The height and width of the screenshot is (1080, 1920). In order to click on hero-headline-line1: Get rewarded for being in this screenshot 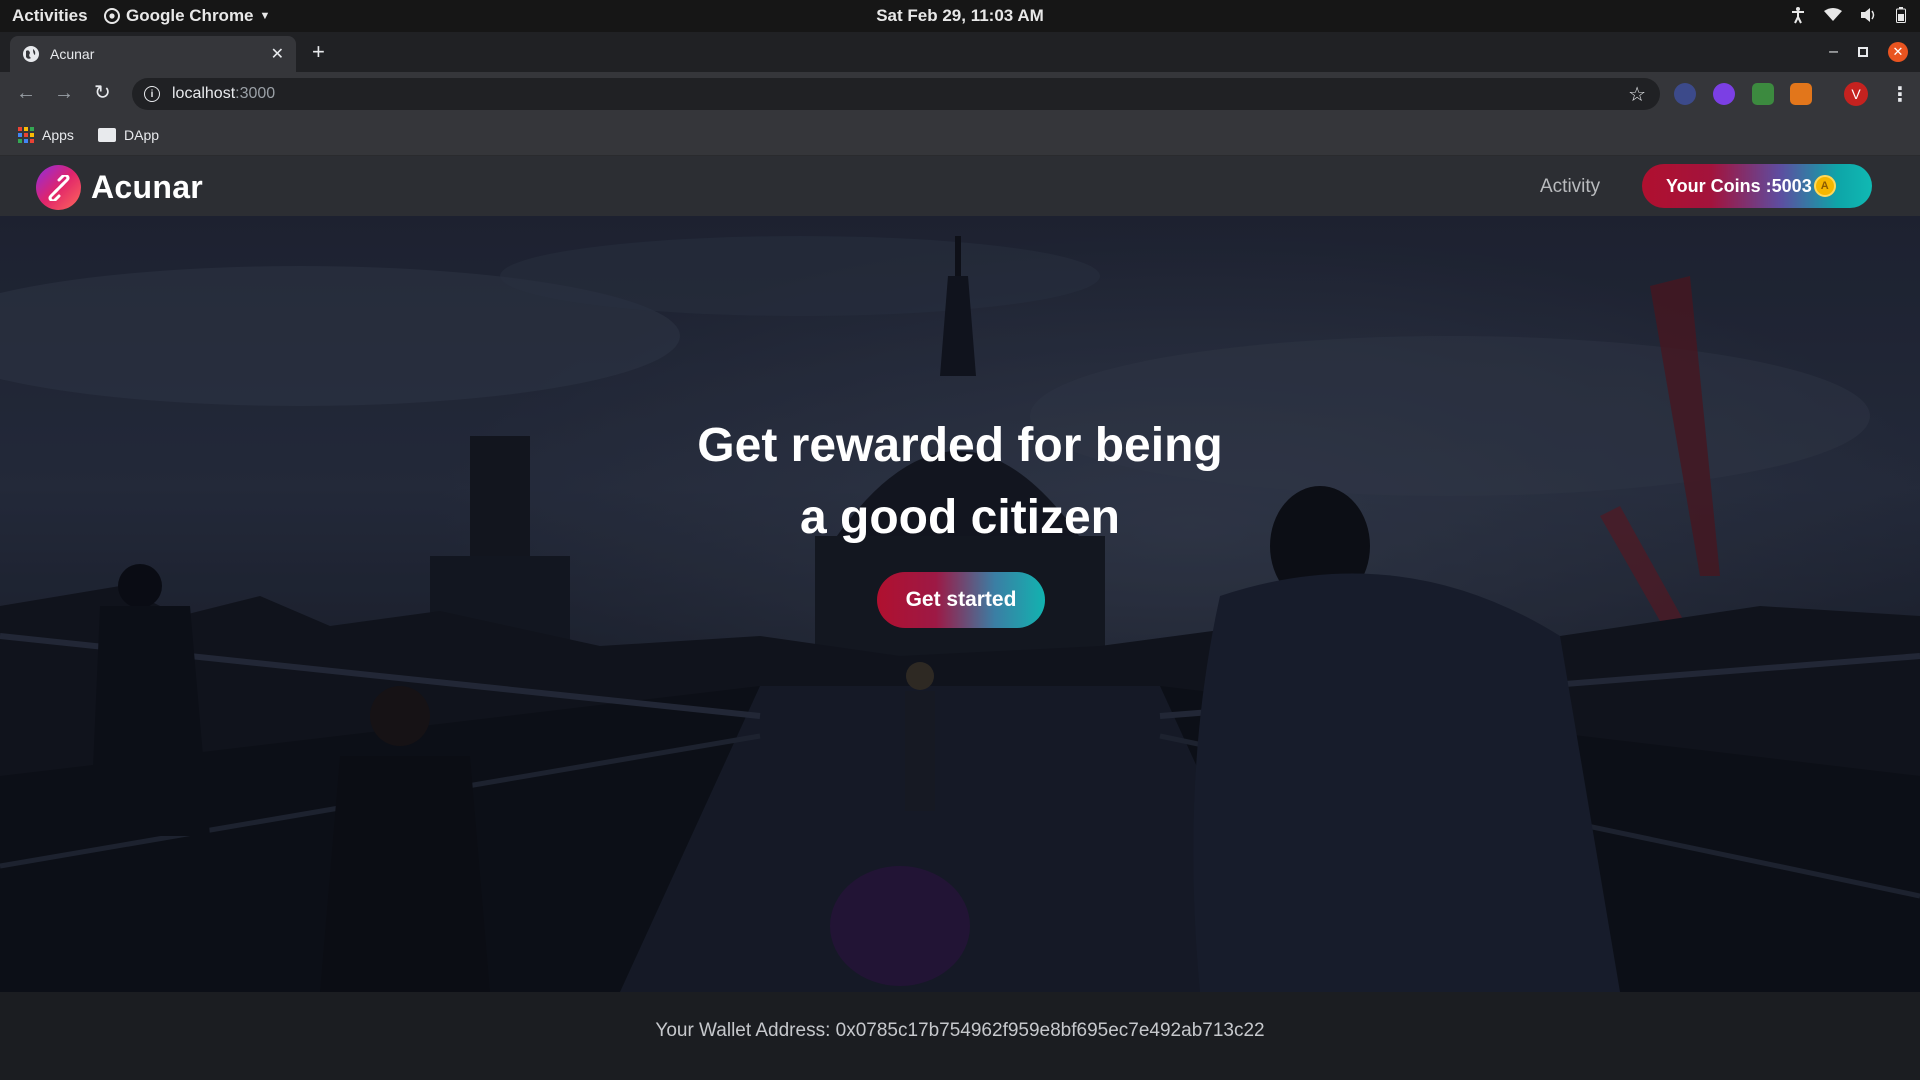, I will do `click(960, 445)`.